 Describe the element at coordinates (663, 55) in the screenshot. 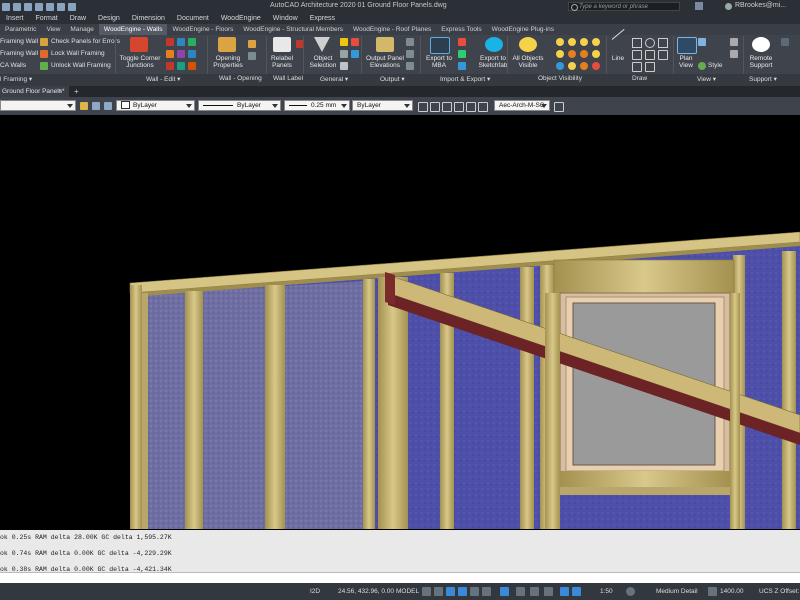

I see `polygon-icon` at that location.